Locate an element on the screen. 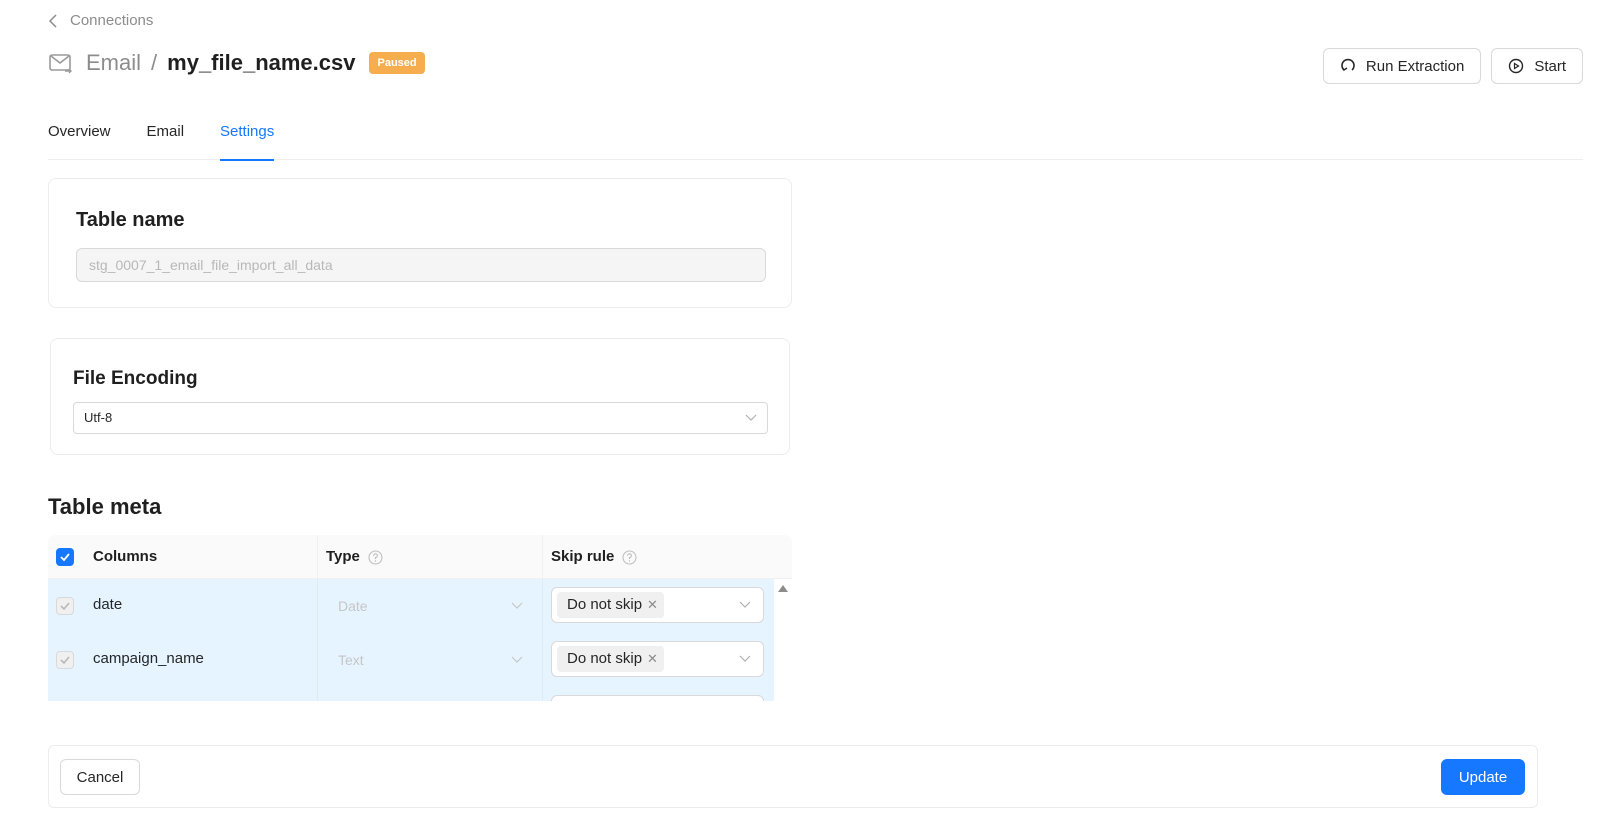 The height and width of the screenshot is (838, 1613). update-button: Update is located at coordinates (1483, 777).